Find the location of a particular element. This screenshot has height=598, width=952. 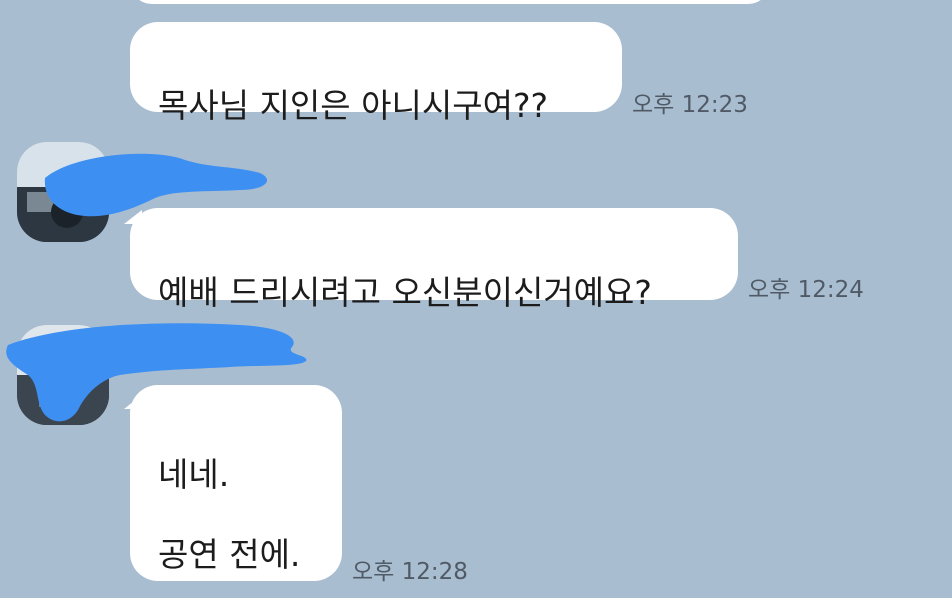

message-text: 네네. 공연 전에. is located at coordinates (229, 514).